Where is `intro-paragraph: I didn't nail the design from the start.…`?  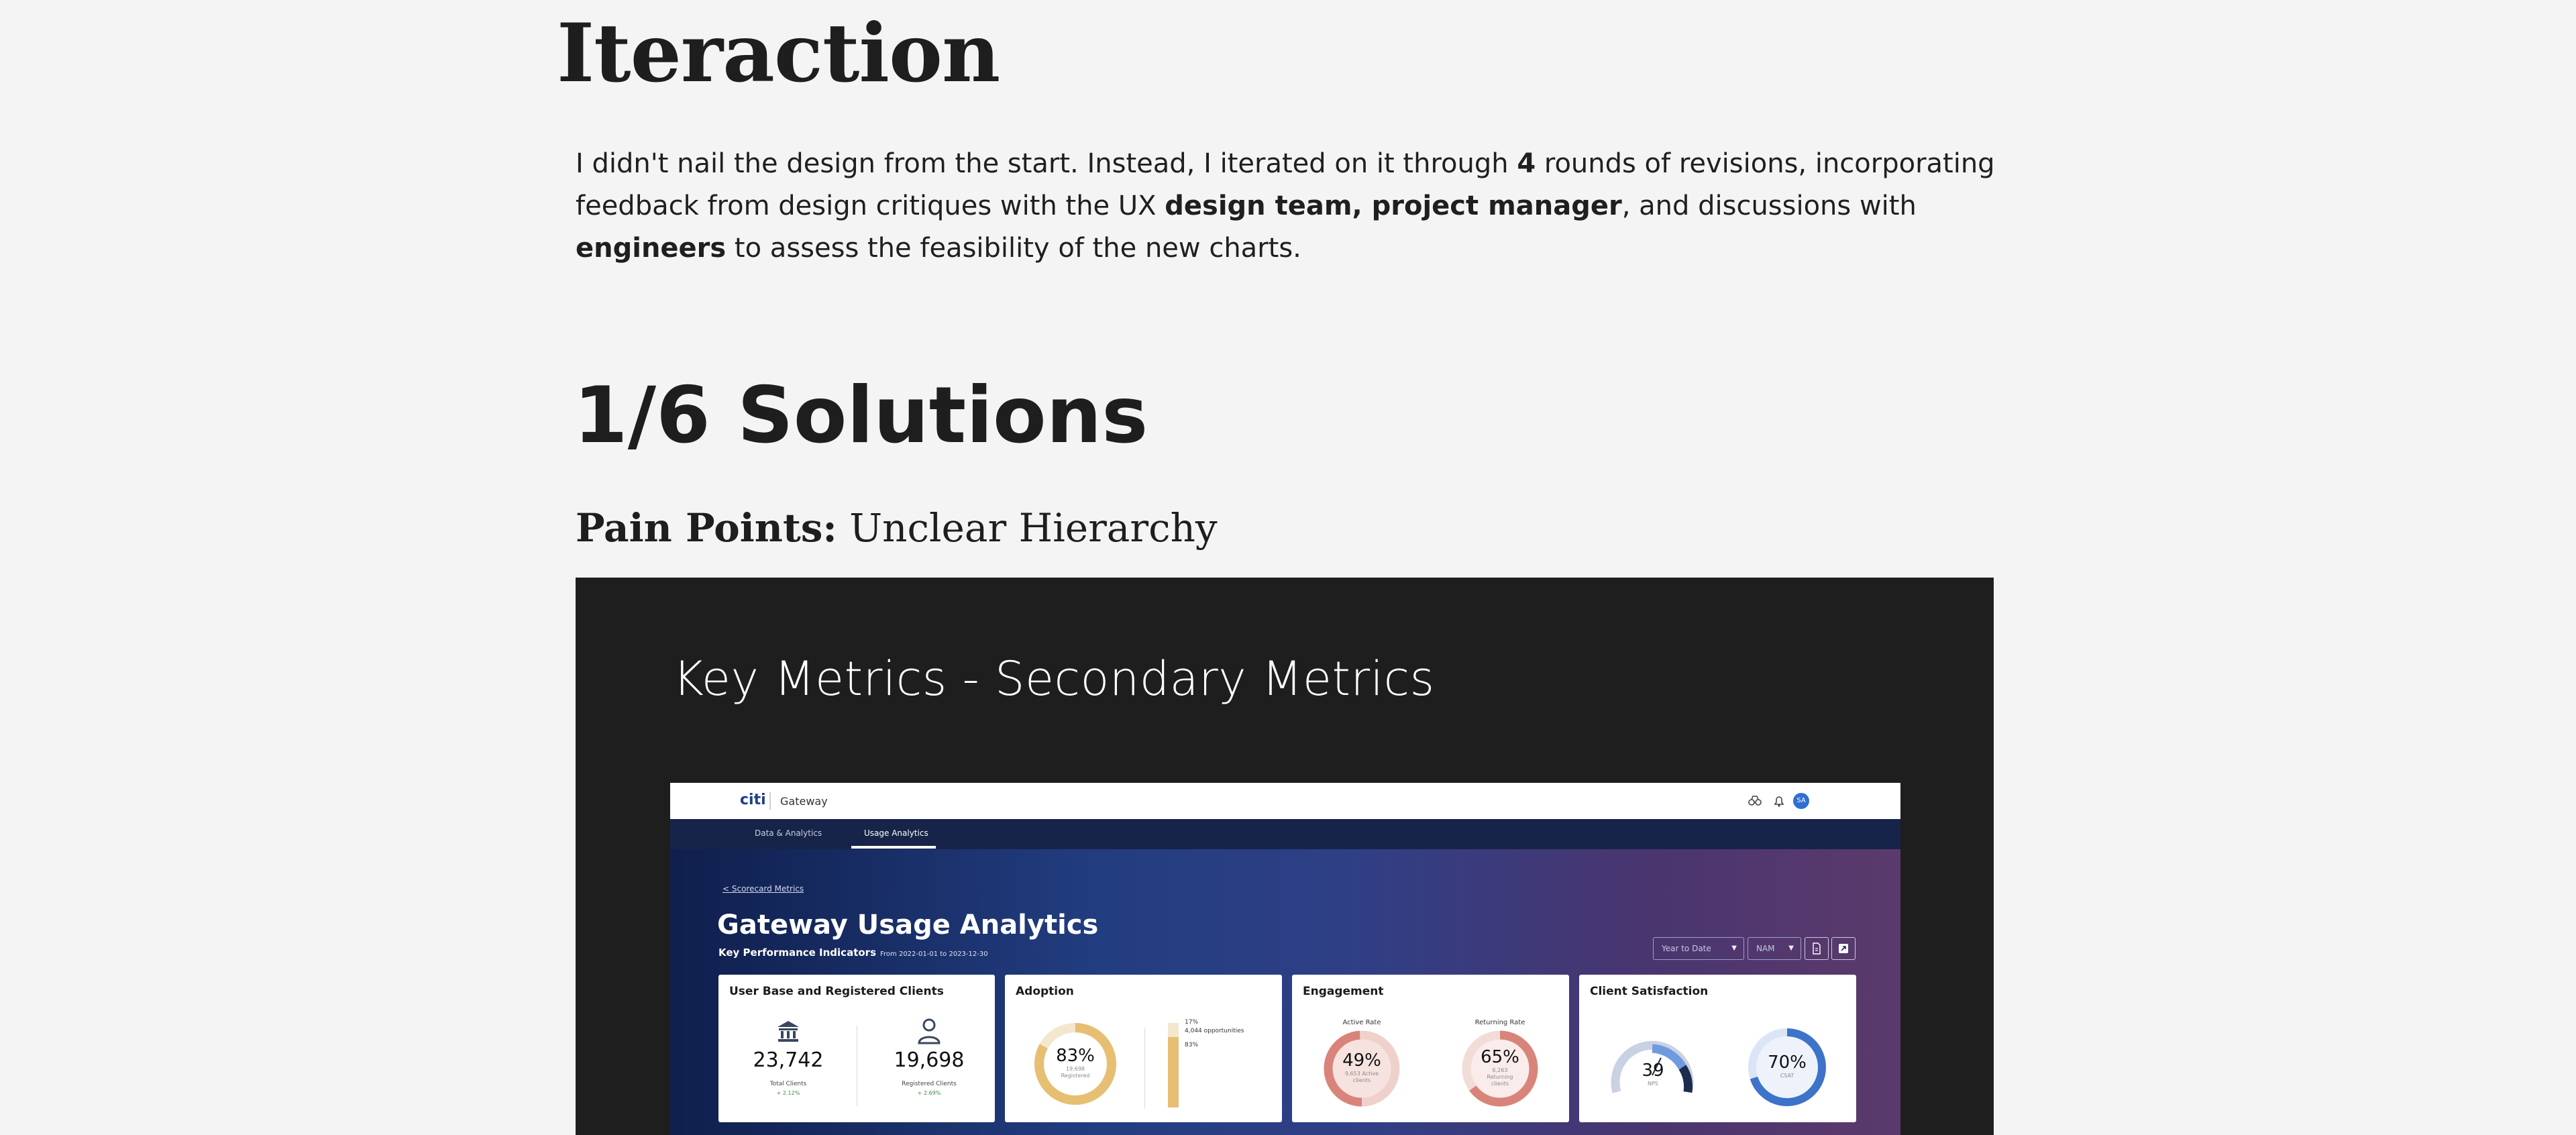
intro-paragraph: I didn't nail the design from the start.… is located at coordinates (1285, 206).